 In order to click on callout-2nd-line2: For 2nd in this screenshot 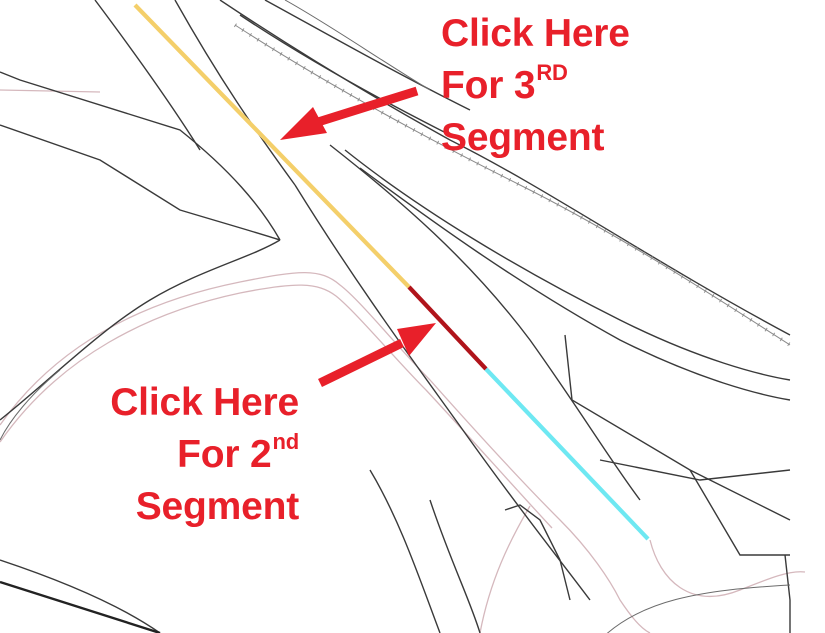, I will do `click(204, 455)`.